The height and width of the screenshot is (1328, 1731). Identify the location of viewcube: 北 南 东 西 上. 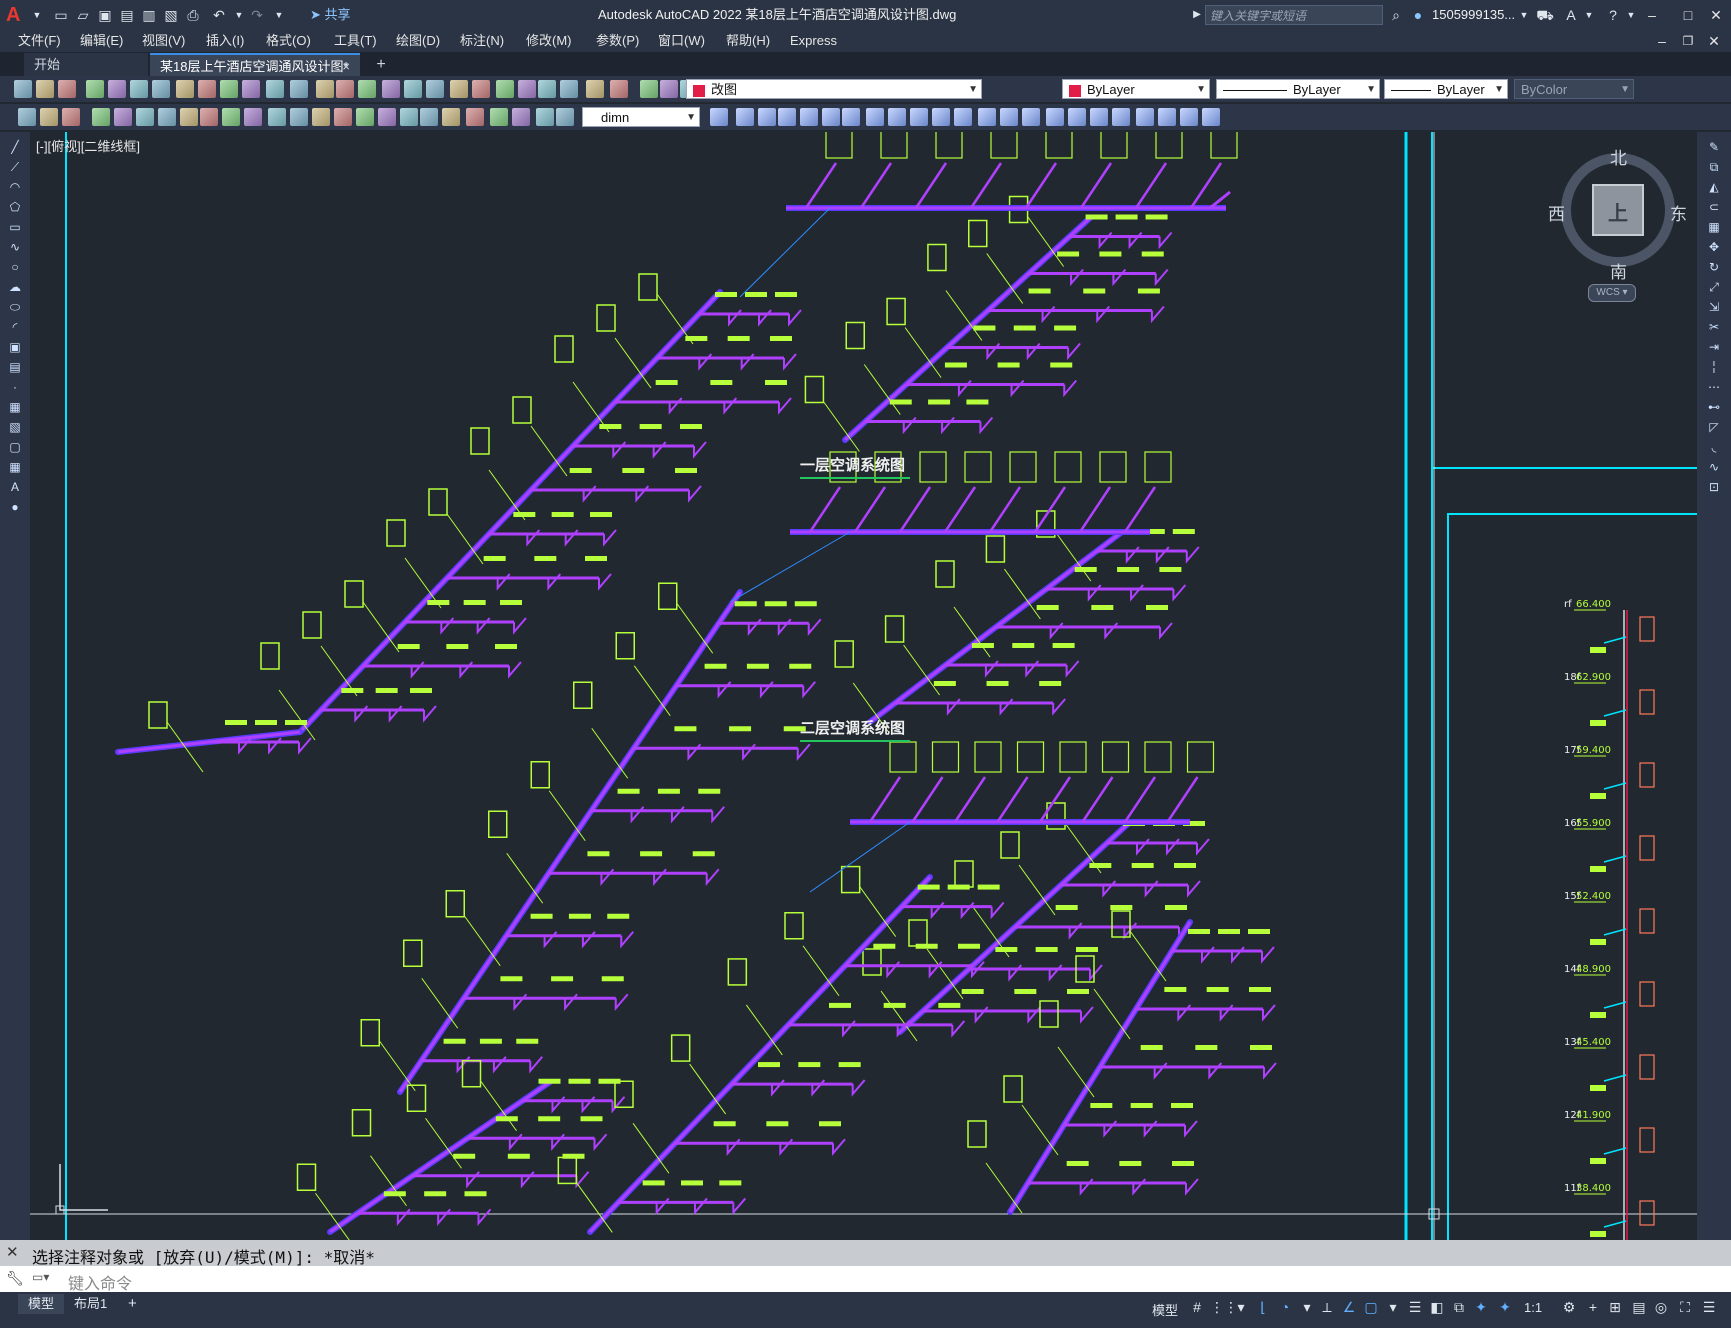
(1617, 214).